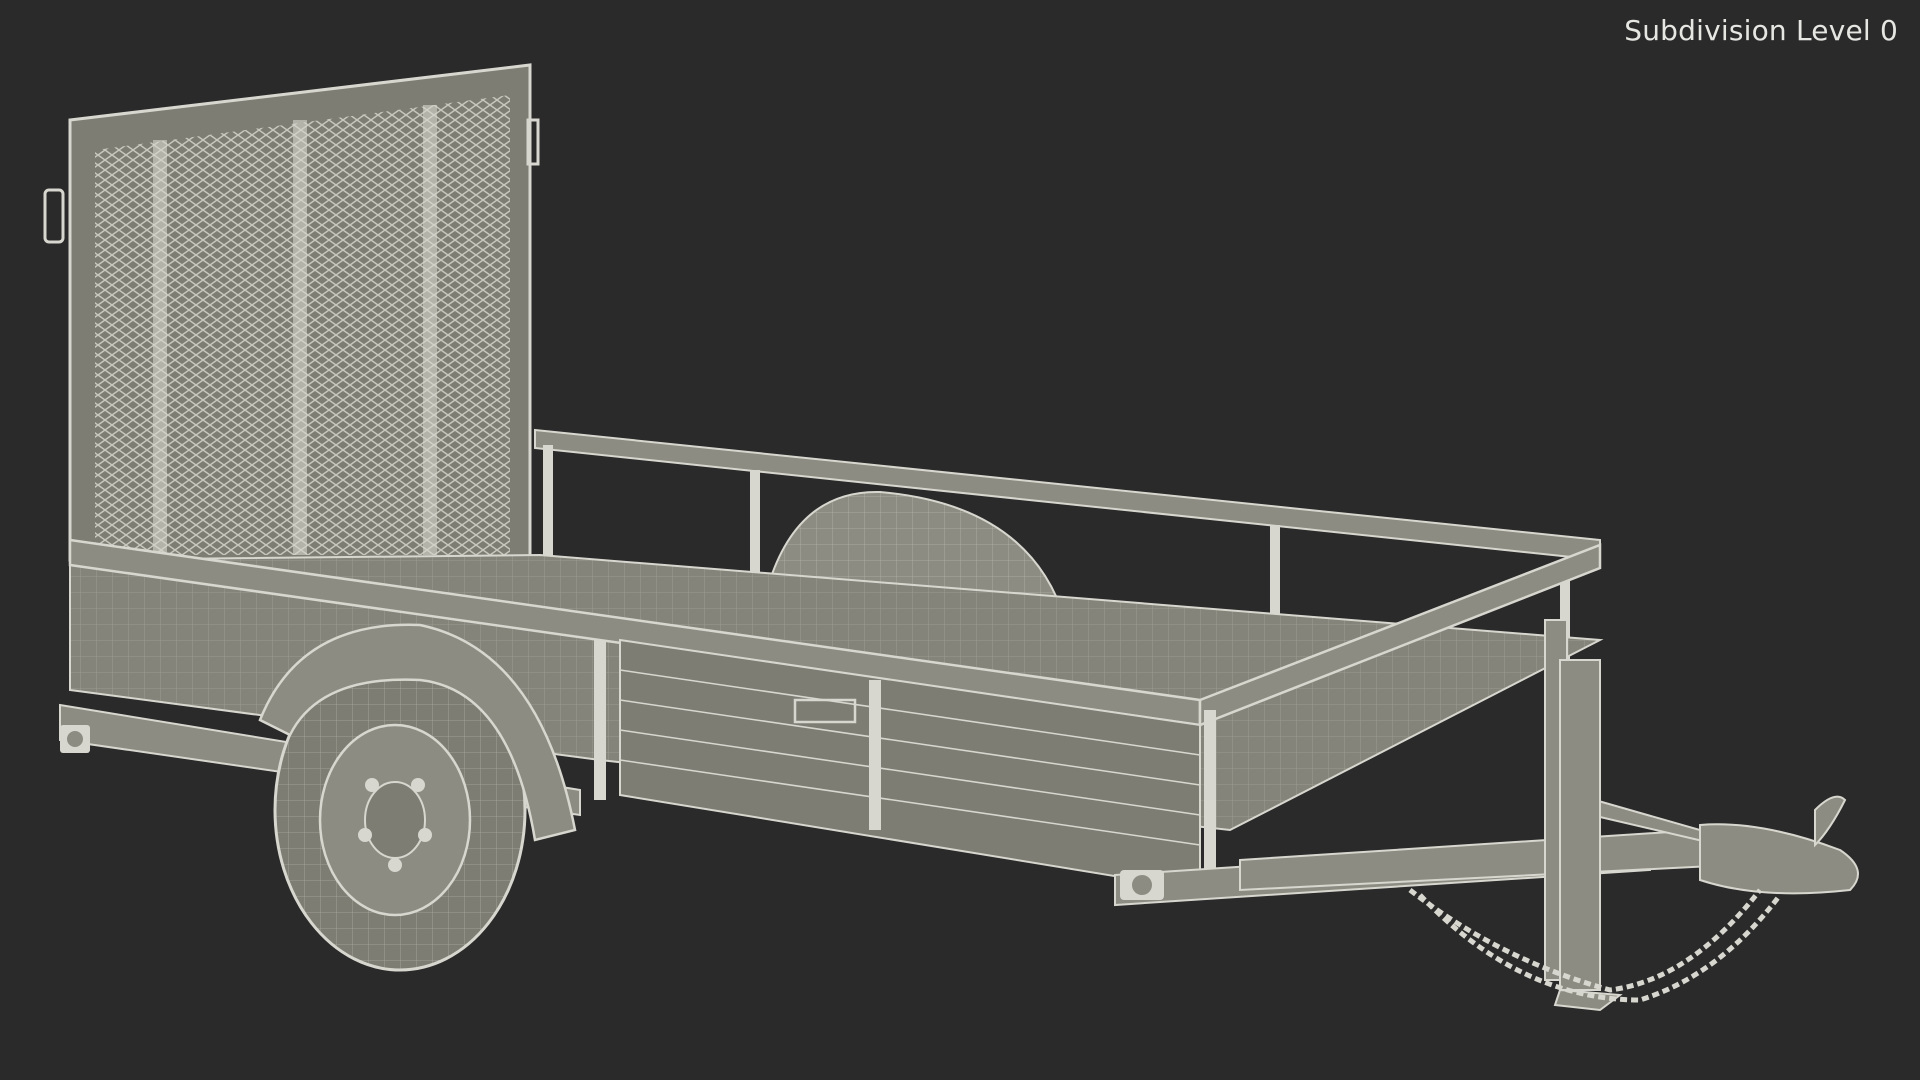 The width and height of the screenshot is (1920, 1080). Describe the element at coordinates (291, 312) in the screenshot. I see `rear-ramp-gate` at that location.